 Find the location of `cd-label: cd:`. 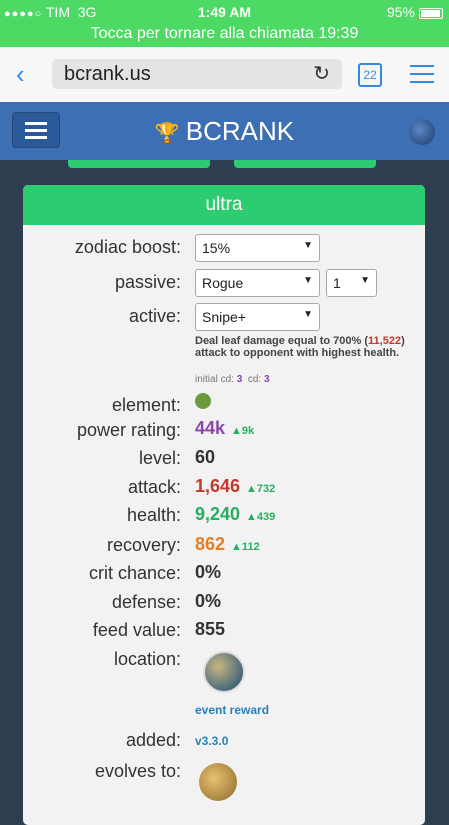

cd-label: cd: is located at coordinates (254, 379).